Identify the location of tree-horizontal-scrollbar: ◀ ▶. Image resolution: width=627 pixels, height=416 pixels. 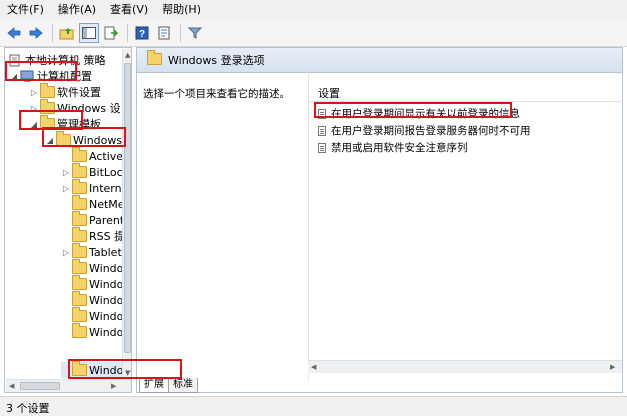
(68, 385).